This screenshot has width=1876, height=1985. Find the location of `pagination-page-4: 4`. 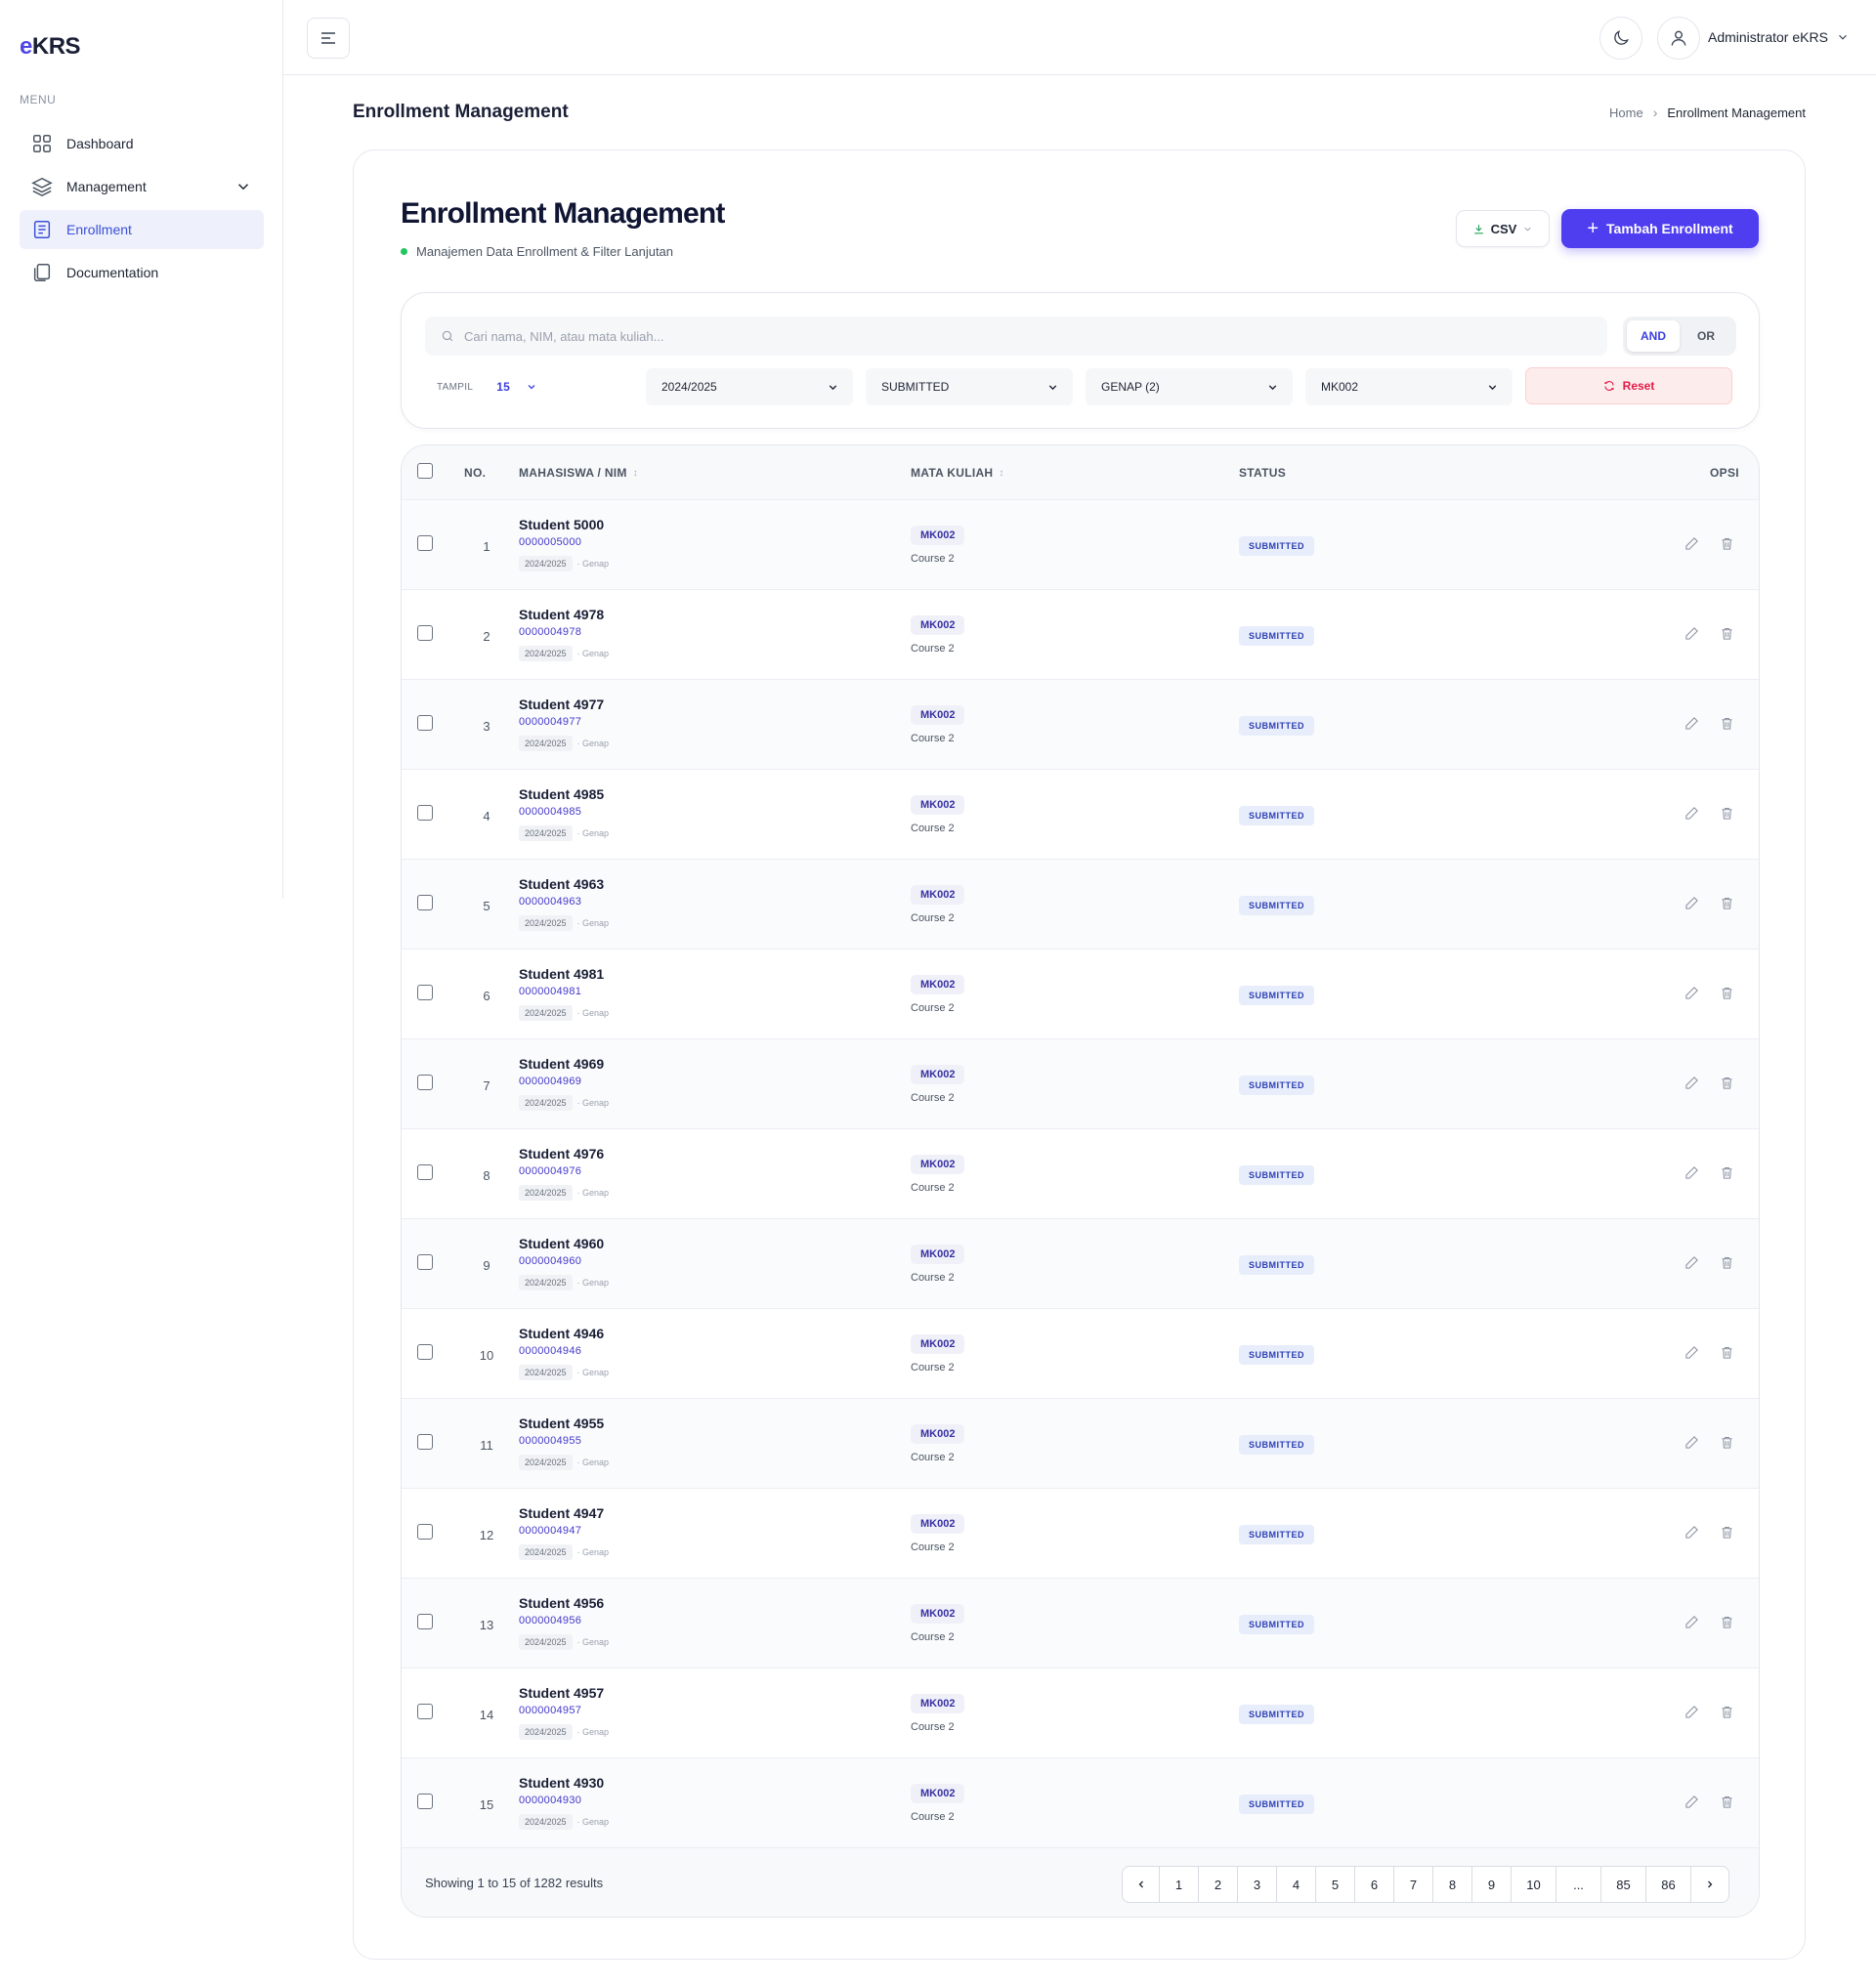

pagination-page-4: 4 is located at coordinates (1296, 1884).